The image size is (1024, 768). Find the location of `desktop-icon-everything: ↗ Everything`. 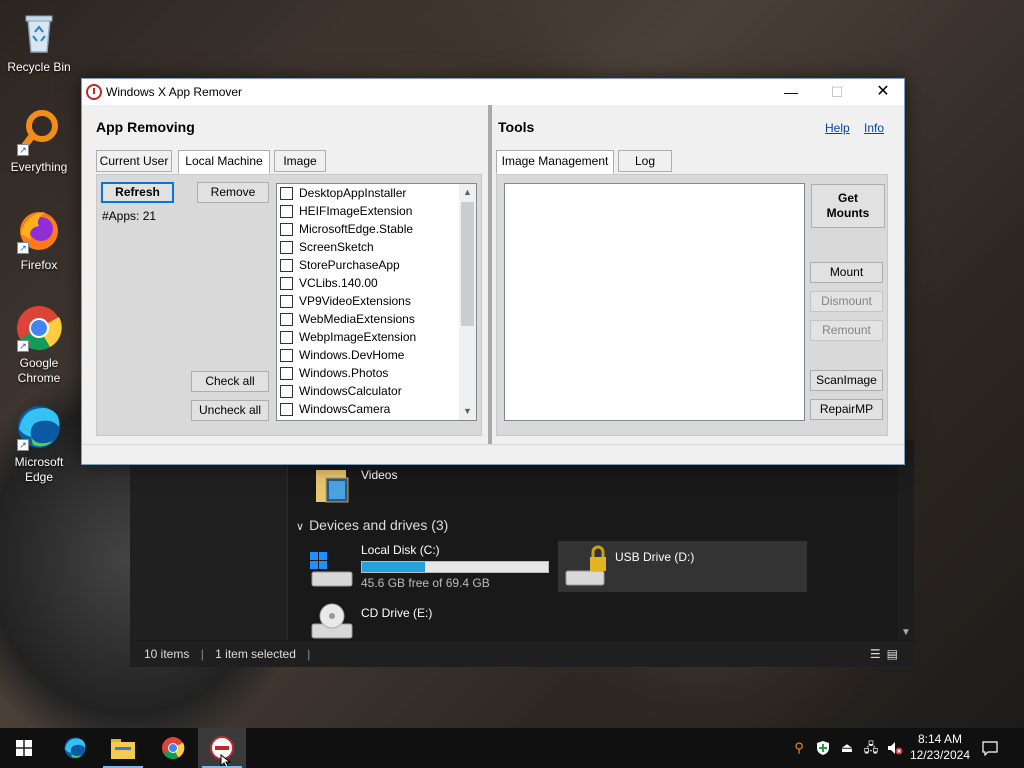

desktop-icon-everything: ↗ Everything is located at coordinates (39, 141).